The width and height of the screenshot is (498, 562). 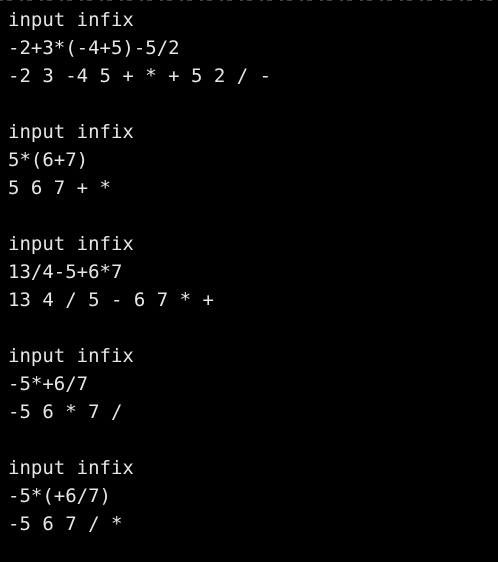 What do you see at coordinates (65, 412) in the screenshot?
I see `output-line: -5 6 * 7 /` at bounding box center [65, 412].